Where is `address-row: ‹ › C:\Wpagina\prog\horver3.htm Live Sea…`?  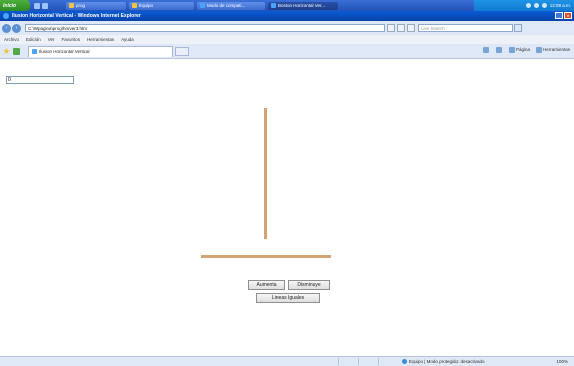 address-row: ‹ › C:\Wpagina\prog\horver3.htm Live Sea… is located at coordinates (287, 28).